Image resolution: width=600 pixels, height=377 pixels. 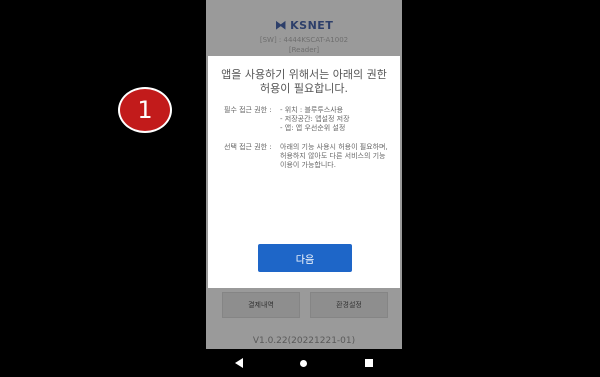 What do you see at coordinates (304, 40) in the screenshot?
I see `software-version: [SW] : 4444KSCAT-A1002` at bounding box center [304, 40].